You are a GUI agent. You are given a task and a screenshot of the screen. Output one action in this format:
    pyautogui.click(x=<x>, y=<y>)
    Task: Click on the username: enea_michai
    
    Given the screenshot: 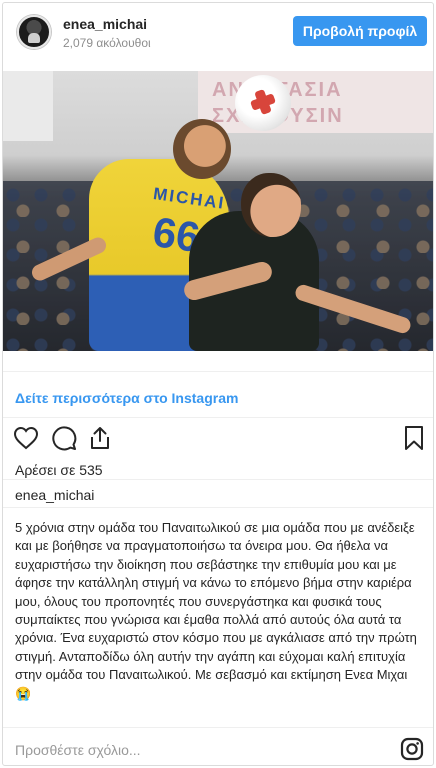 What is the action you would take?
    pyautogui.click(x=105, y=24)
    